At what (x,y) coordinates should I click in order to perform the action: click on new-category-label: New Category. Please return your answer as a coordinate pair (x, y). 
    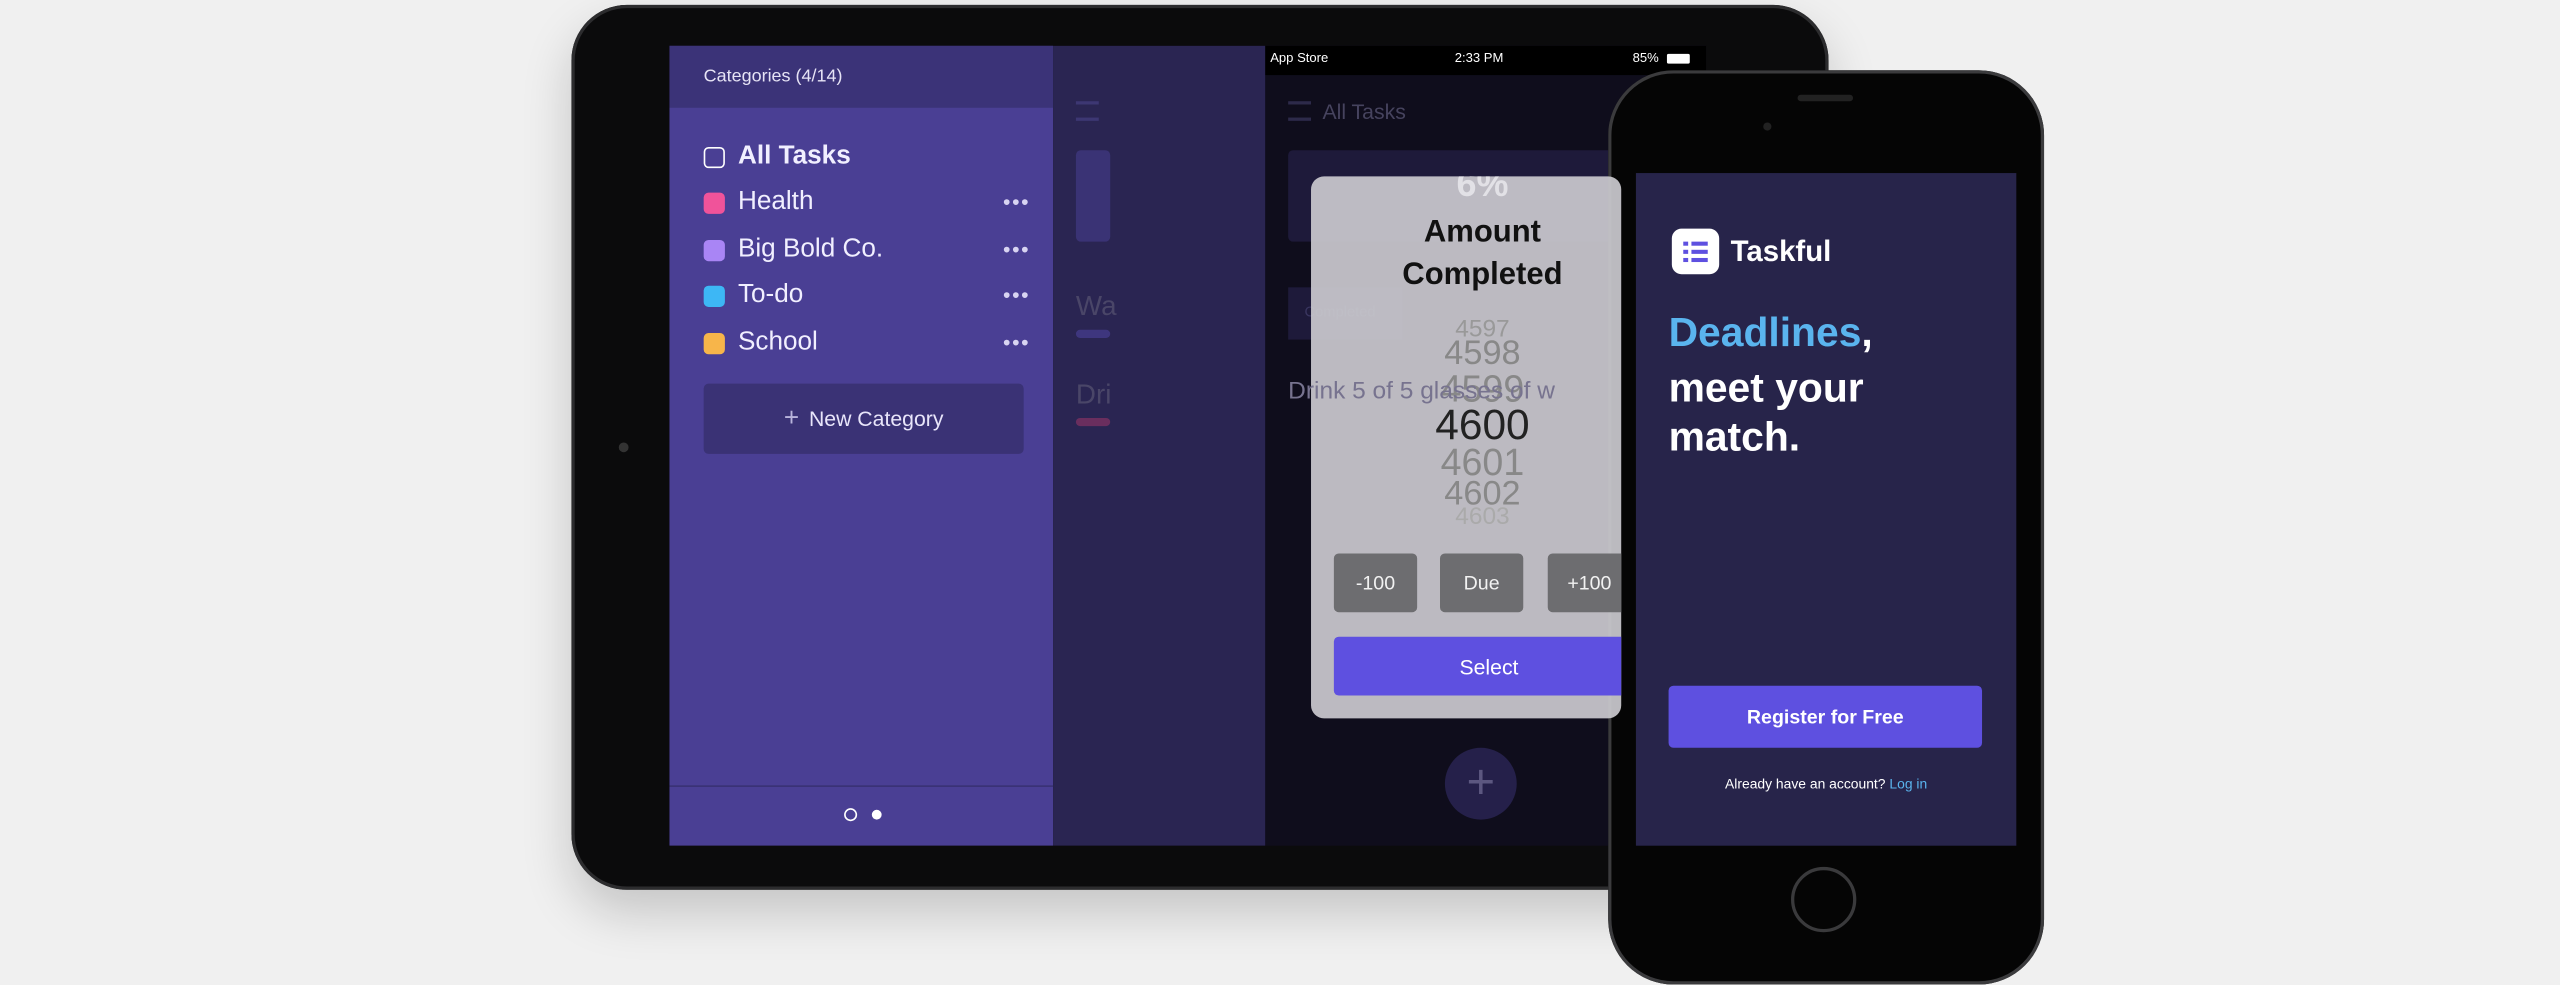
    Looking at the image, I should click on (876, 419).